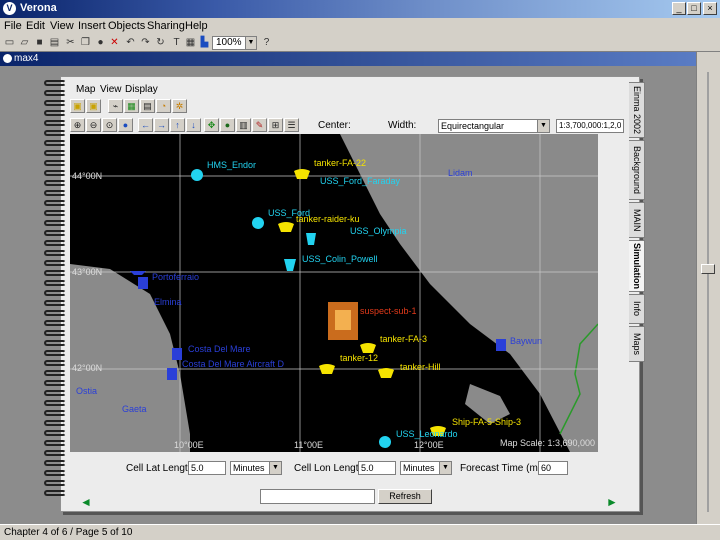 This screenshot has height=540, width=720. What do you see at coordinates (386, 373) in the screenshot?
I see `ship-cargo-icon` at bounding box center [386, 373].